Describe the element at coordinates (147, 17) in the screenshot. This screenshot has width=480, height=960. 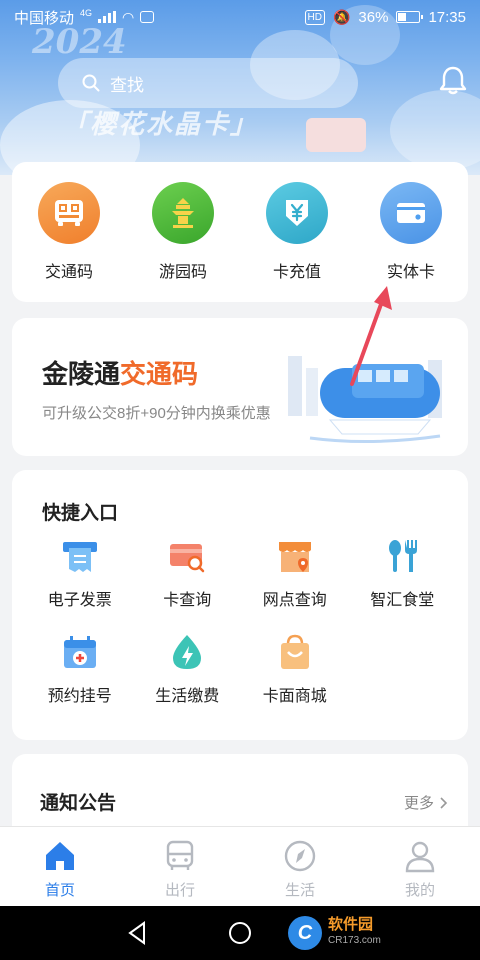
I see `message-icon` at that location.